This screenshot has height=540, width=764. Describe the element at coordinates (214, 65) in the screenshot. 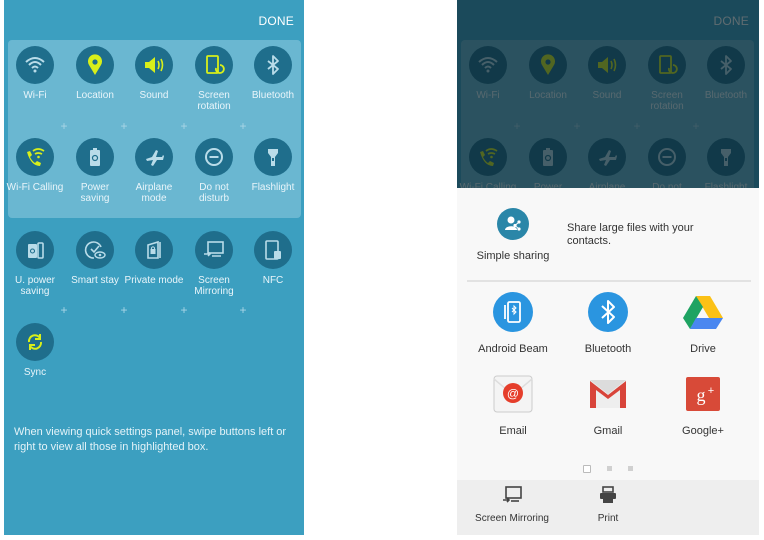

I see `screen-rotation-icon` at that location.